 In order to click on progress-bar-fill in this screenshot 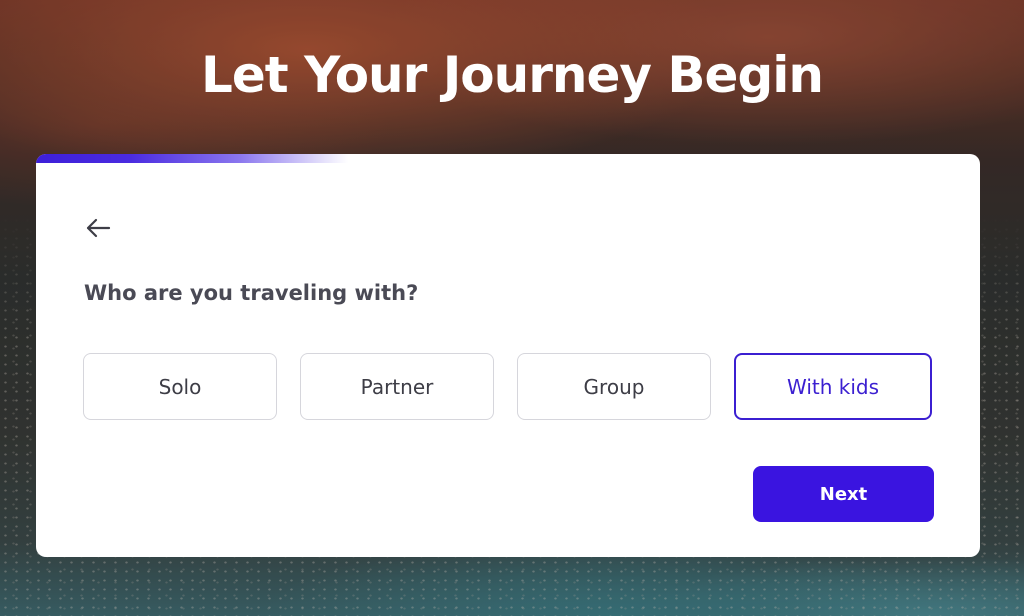, I will do `click(192, 158)`.